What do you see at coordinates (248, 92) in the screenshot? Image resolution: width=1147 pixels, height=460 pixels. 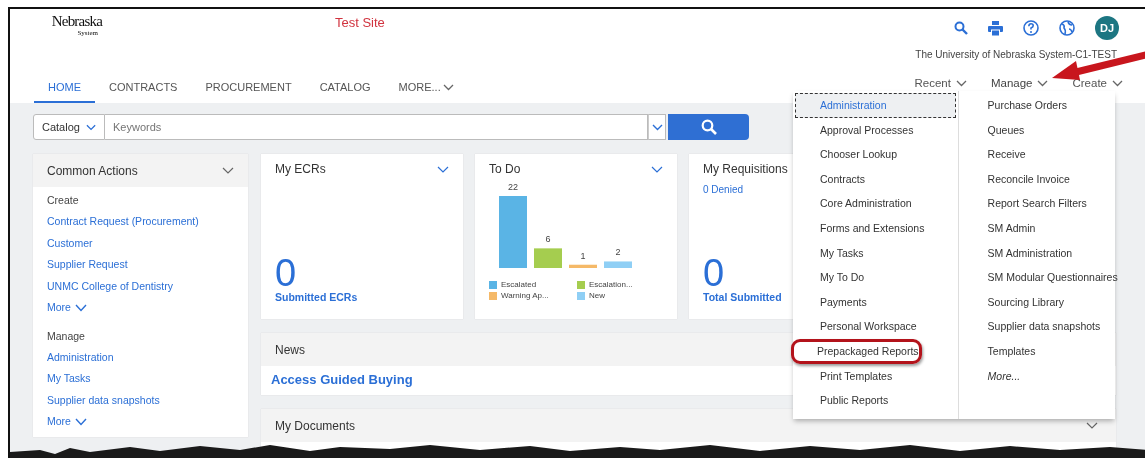 I see `nav-tab: PROCUREMENT` at bounding box center [248, 92].